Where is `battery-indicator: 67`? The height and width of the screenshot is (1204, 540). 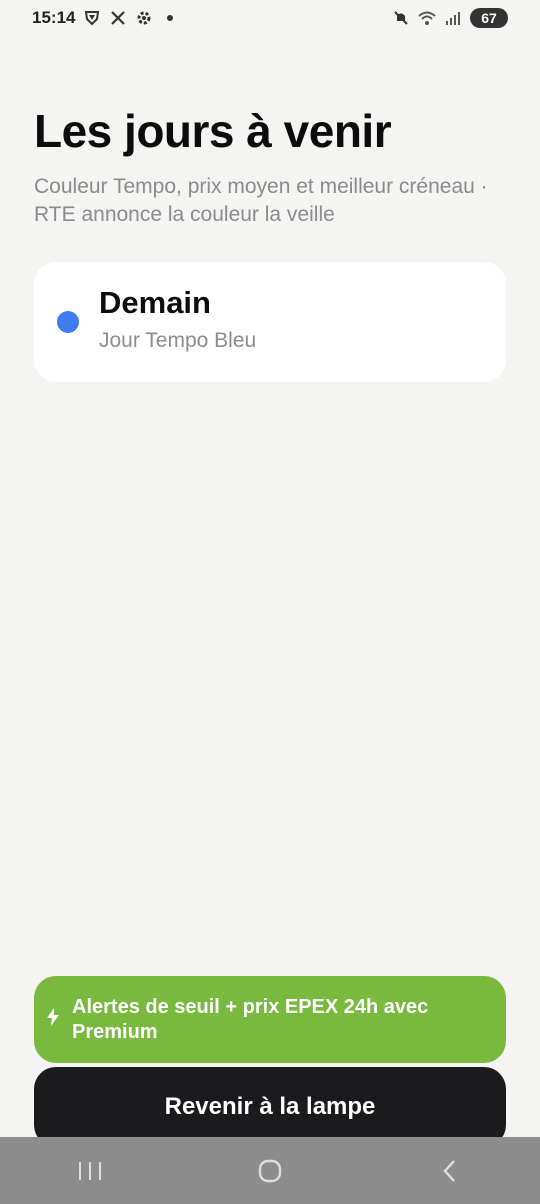 battery-indicator: 67 is located at coordinates (489, 18).